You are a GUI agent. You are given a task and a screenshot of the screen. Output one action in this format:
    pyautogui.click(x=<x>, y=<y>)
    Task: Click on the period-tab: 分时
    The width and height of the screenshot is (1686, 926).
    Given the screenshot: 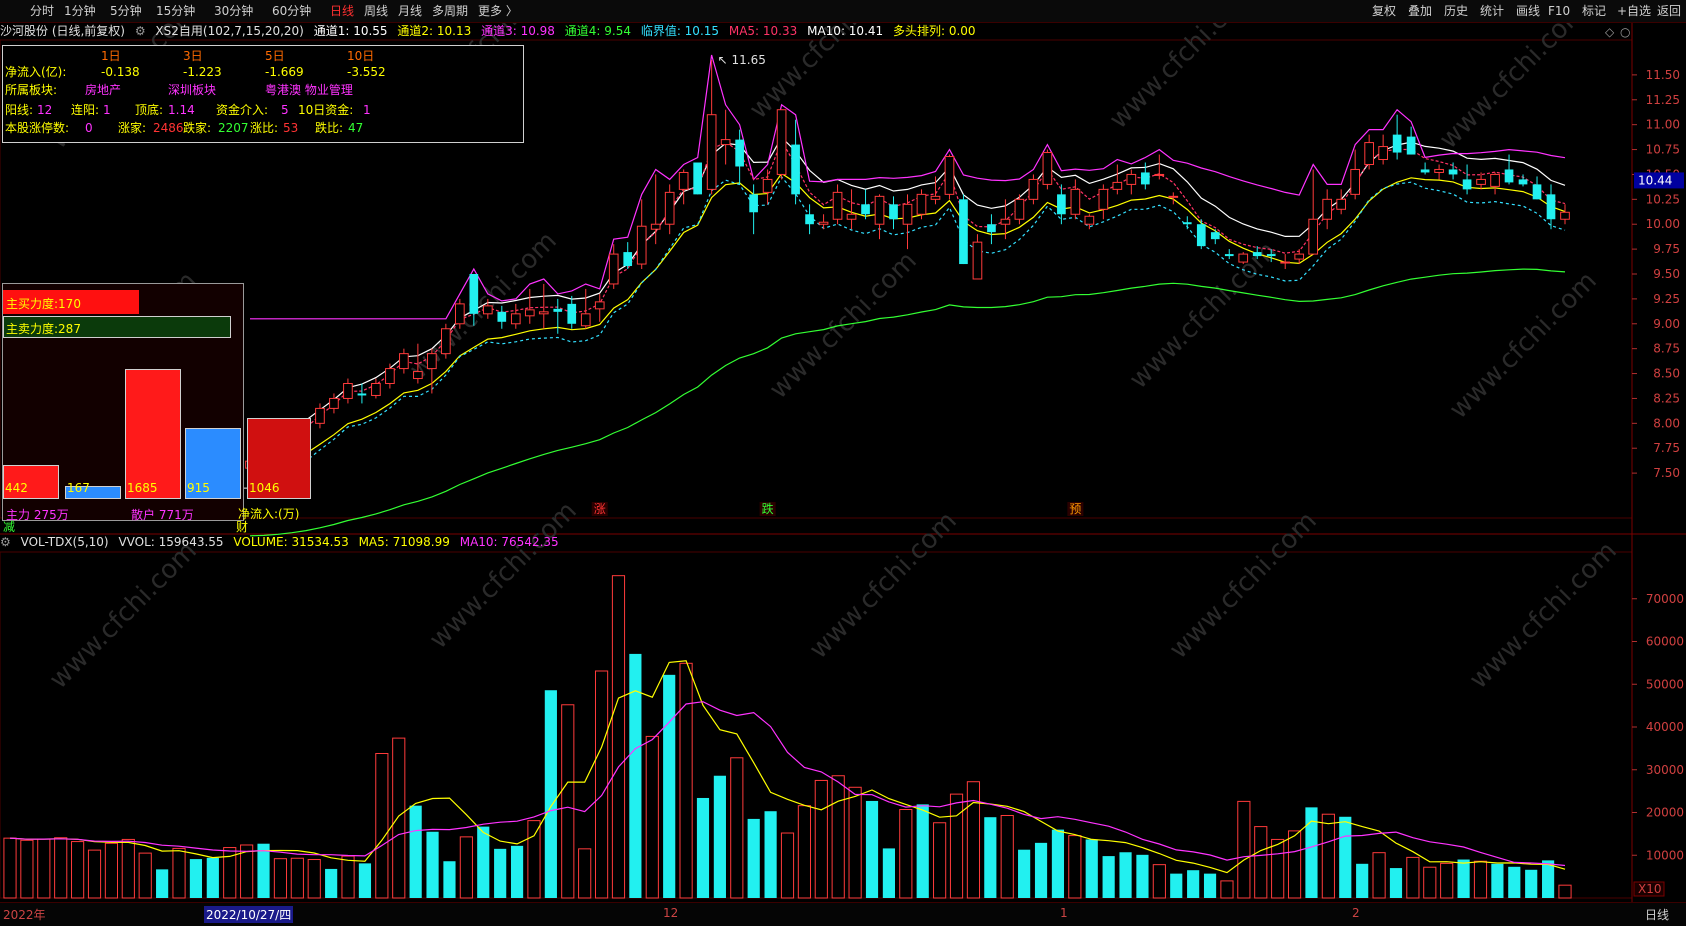 What is the action you would take?
    pyautogui.click(x=42, y=11)
    